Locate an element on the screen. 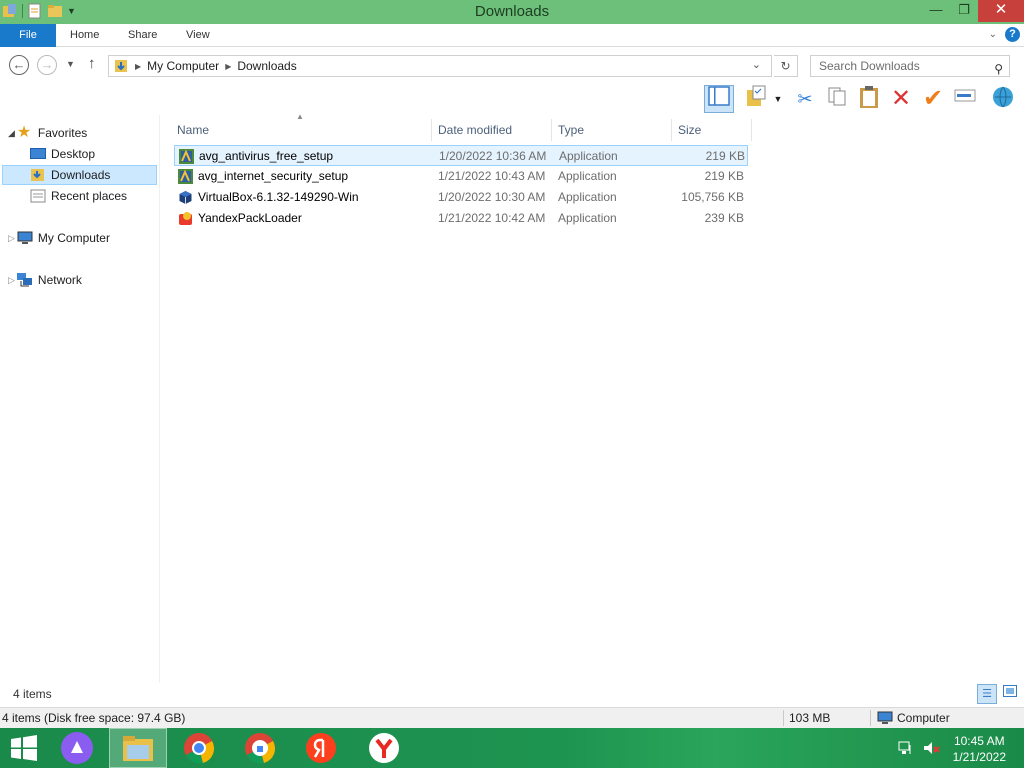 The width and height of the screenshot is (1024, 768). location-text: Computer is located at coordinates (923, 718).